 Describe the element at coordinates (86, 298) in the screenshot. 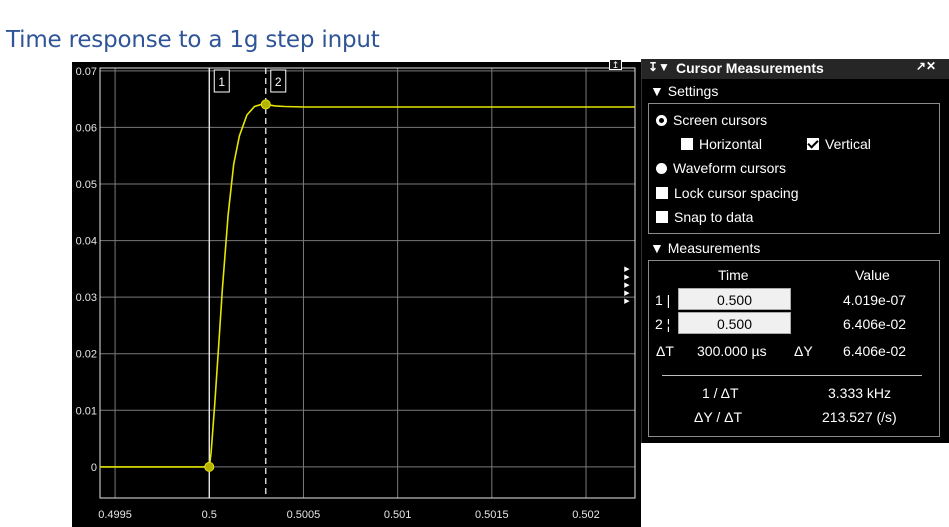

I see `y-tick-label: 0.03` at that location.